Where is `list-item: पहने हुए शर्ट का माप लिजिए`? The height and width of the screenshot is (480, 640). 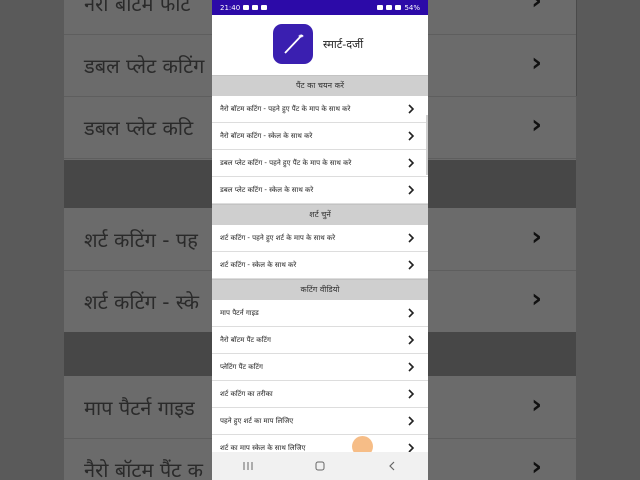
list-item: पहने हुए शर्ट का माप लिजिए is located at coordinates (320, 421).